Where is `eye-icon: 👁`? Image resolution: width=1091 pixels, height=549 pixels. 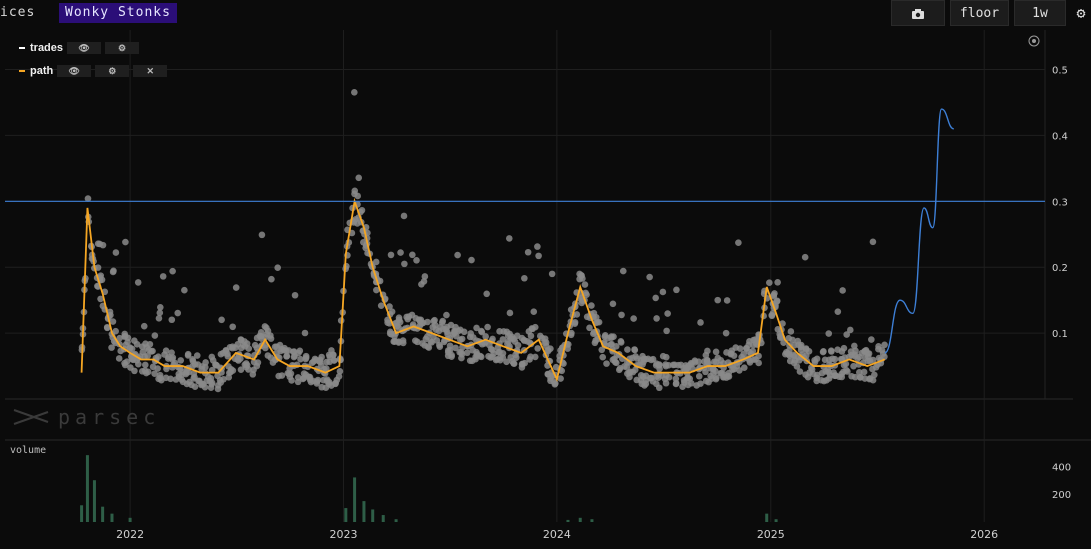 eye-icon: 👁 is located at coordinates (84, 48).